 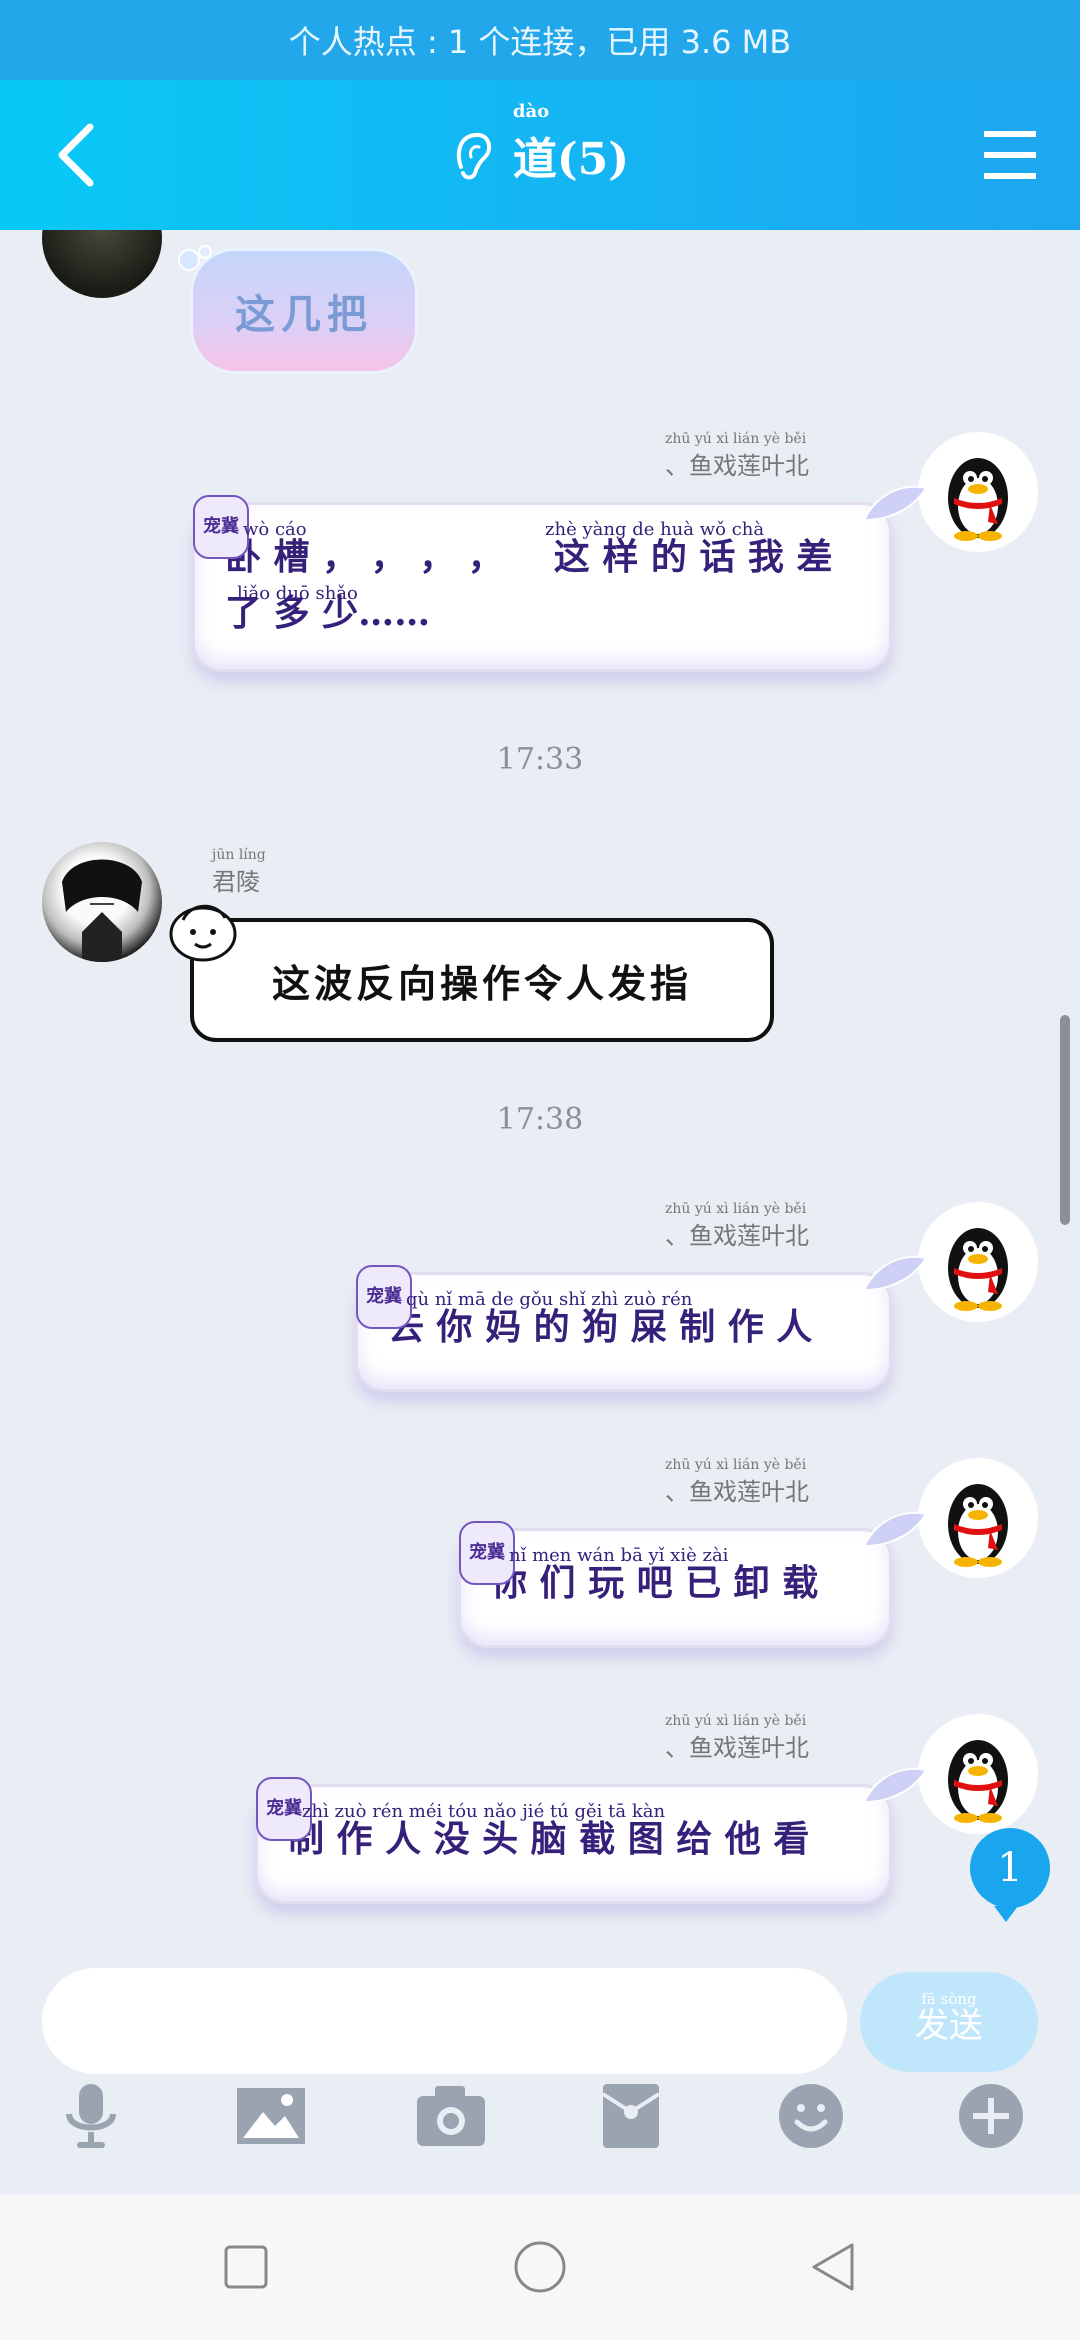 I want to click on nickname-pinyin: jūn líng, so click(x=239, y=855).